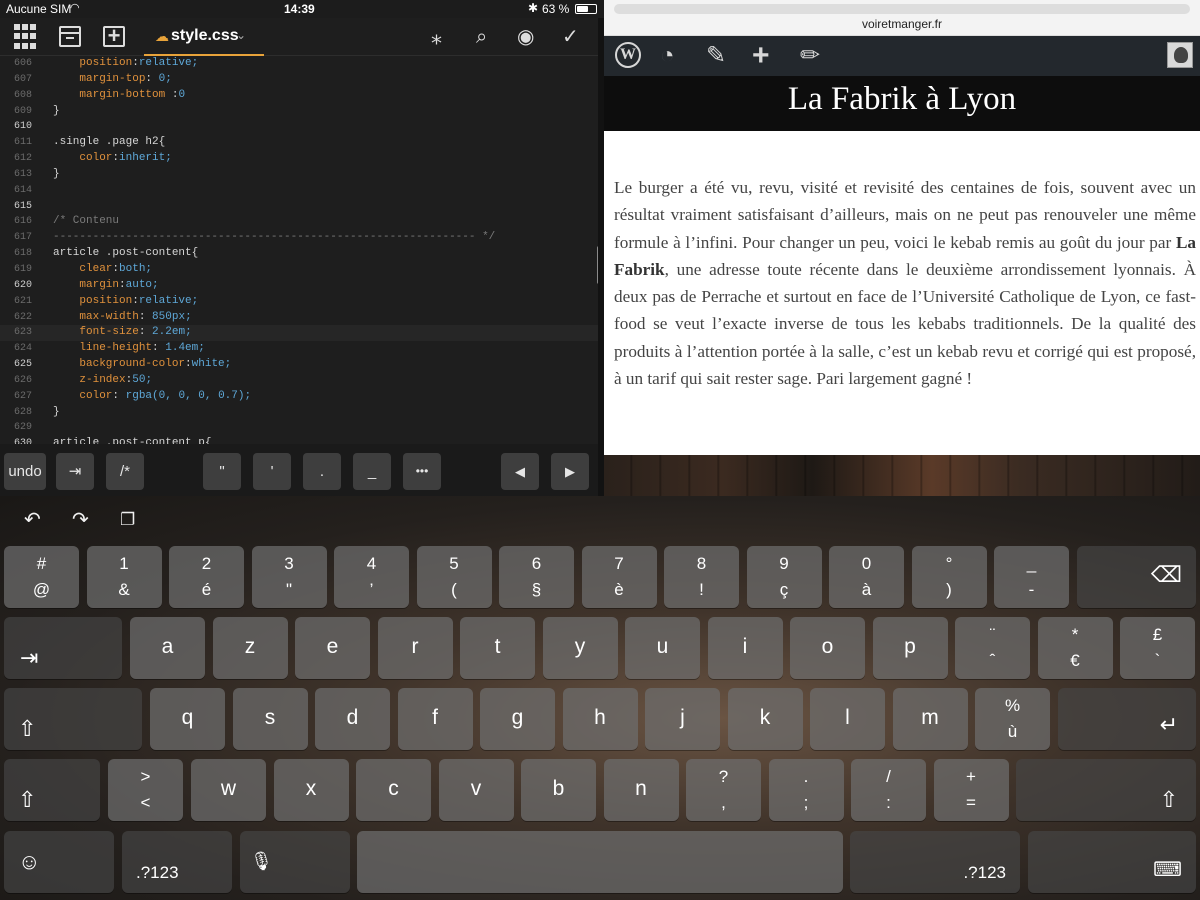 The width and height of the screenshot is (1200, 900). What do you see at coordinates (435, 719) in the screenshot?
I see `key-f: f` at bounding box center [435, 719].